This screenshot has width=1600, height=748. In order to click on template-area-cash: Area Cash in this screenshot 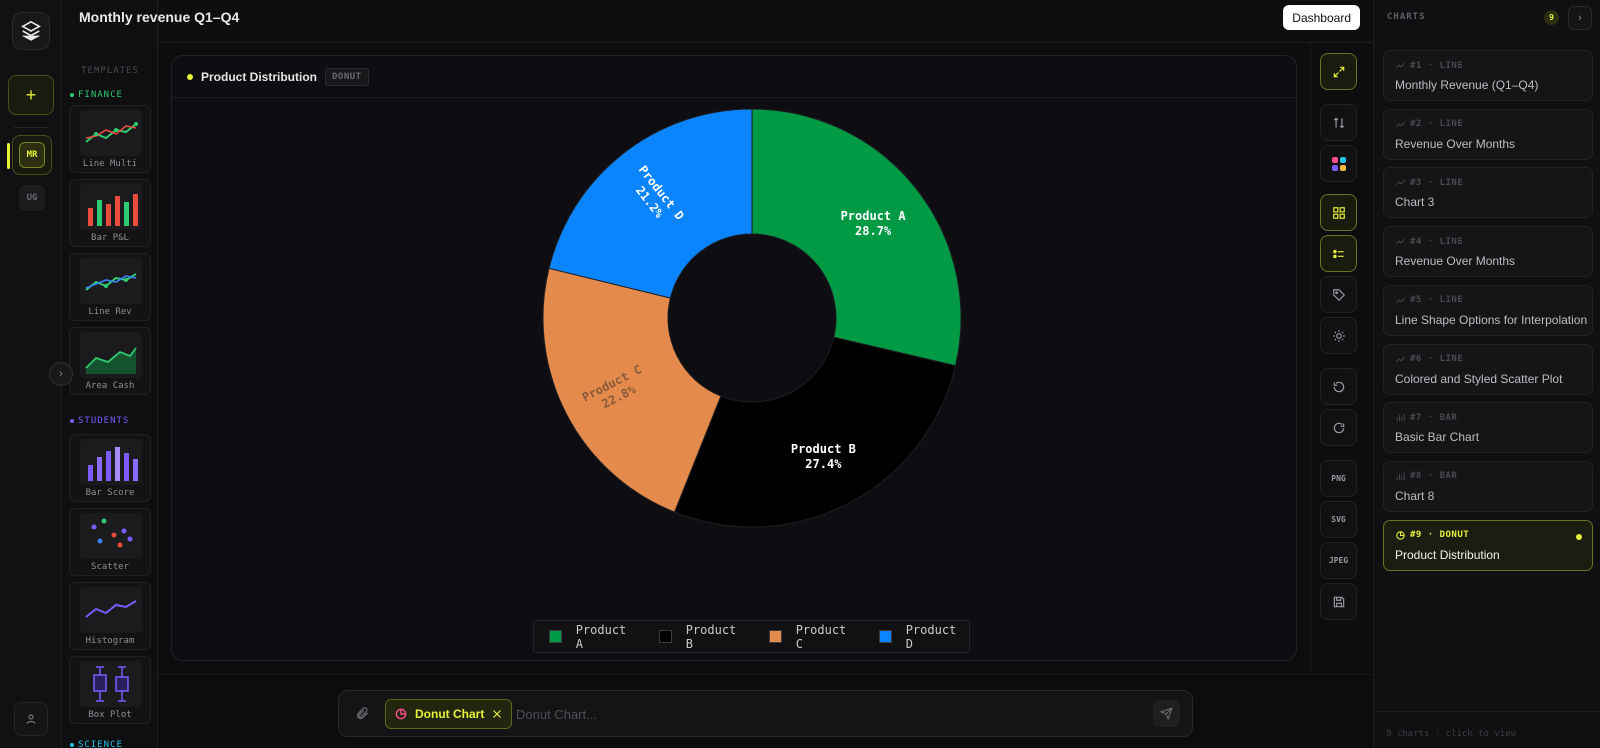, I will do `click(110, 361)`.